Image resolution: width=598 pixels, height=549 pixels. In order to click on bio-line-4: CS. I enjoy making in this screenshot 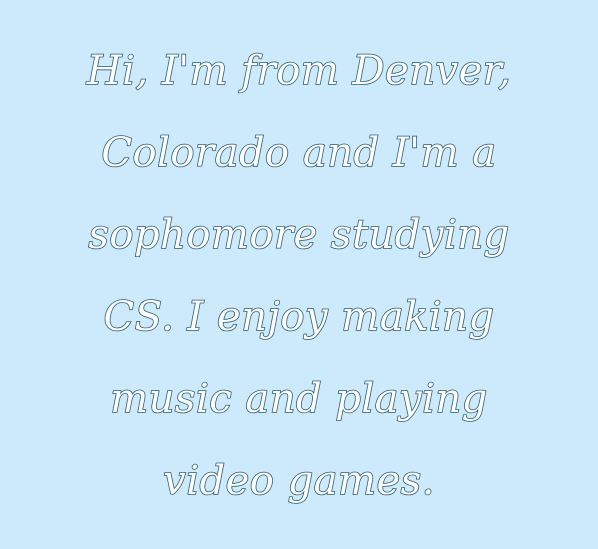, I will do `click(299, 317)`.